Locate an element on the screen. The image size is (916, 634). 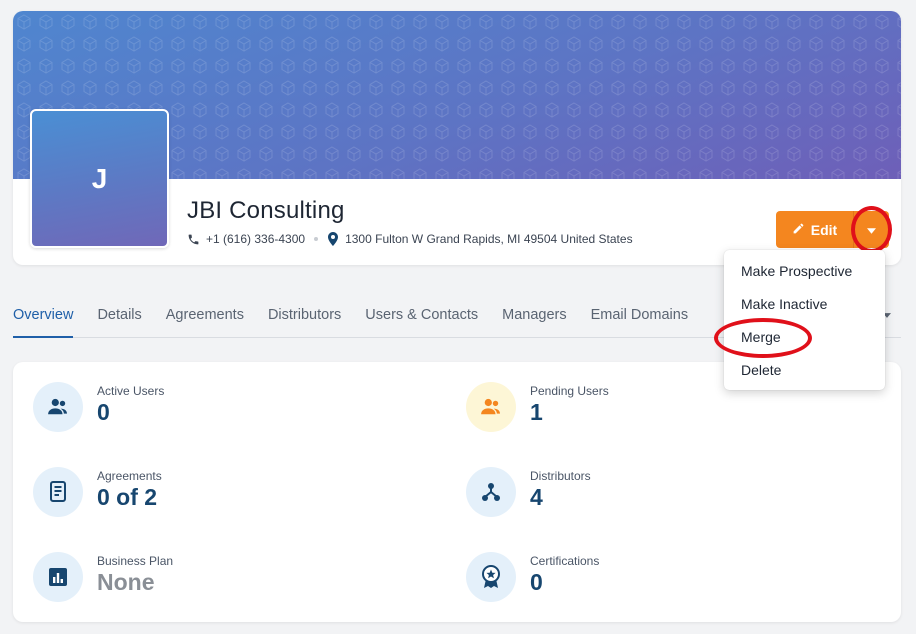
tab-users-contacts: Users & Contacts is located at coordinates (421, 319).